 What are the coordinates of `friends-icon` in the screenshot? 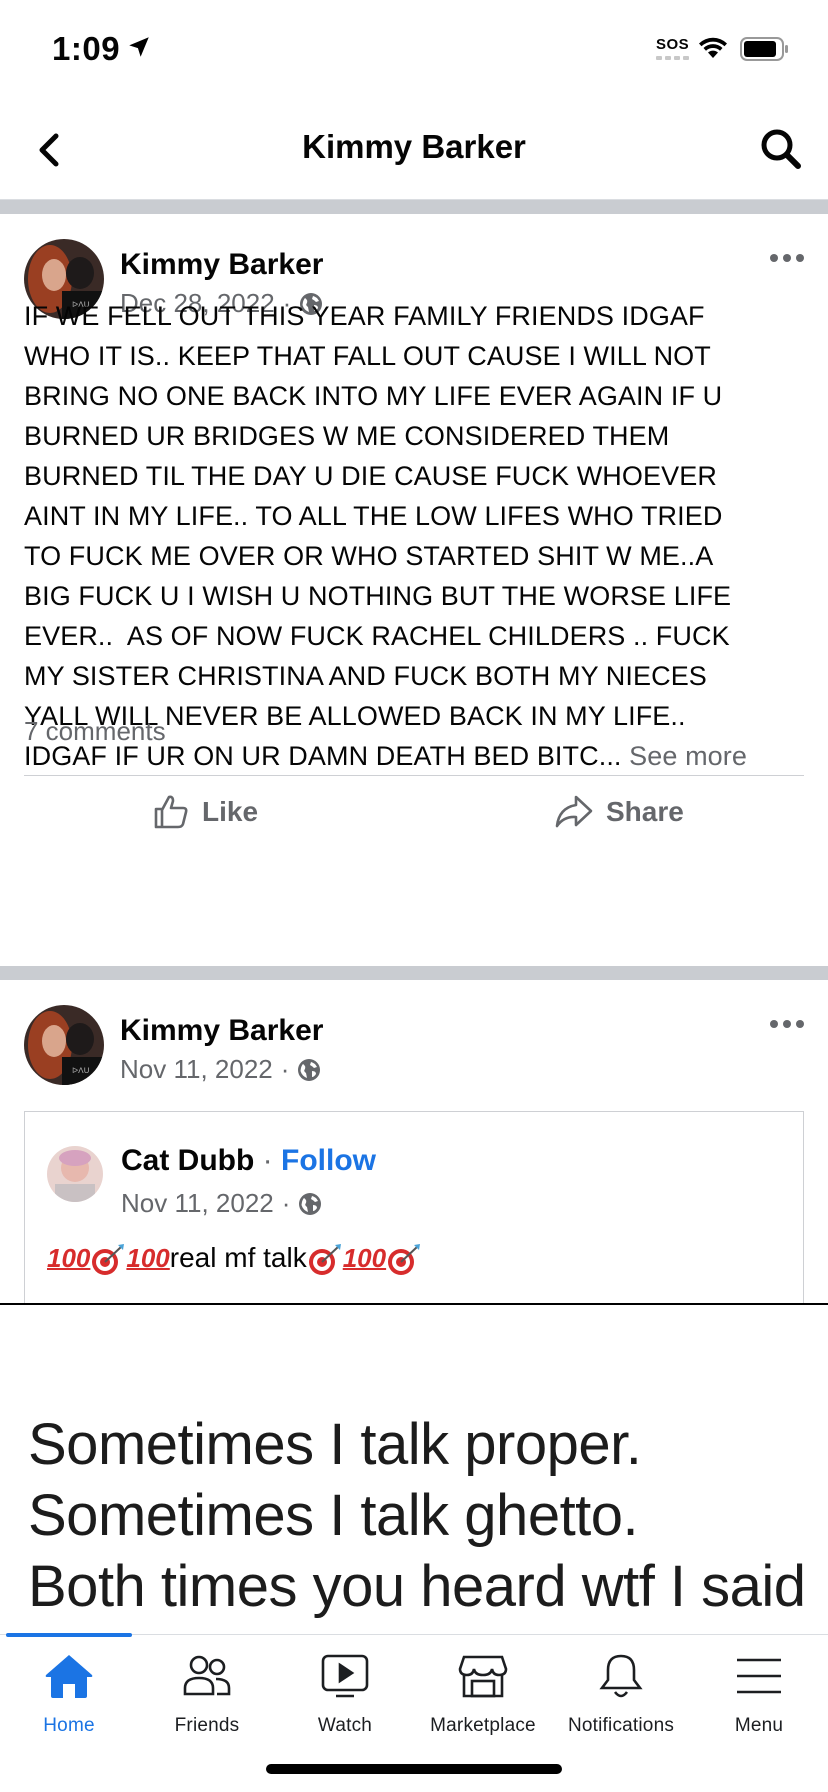 It's located at (207, 1676).